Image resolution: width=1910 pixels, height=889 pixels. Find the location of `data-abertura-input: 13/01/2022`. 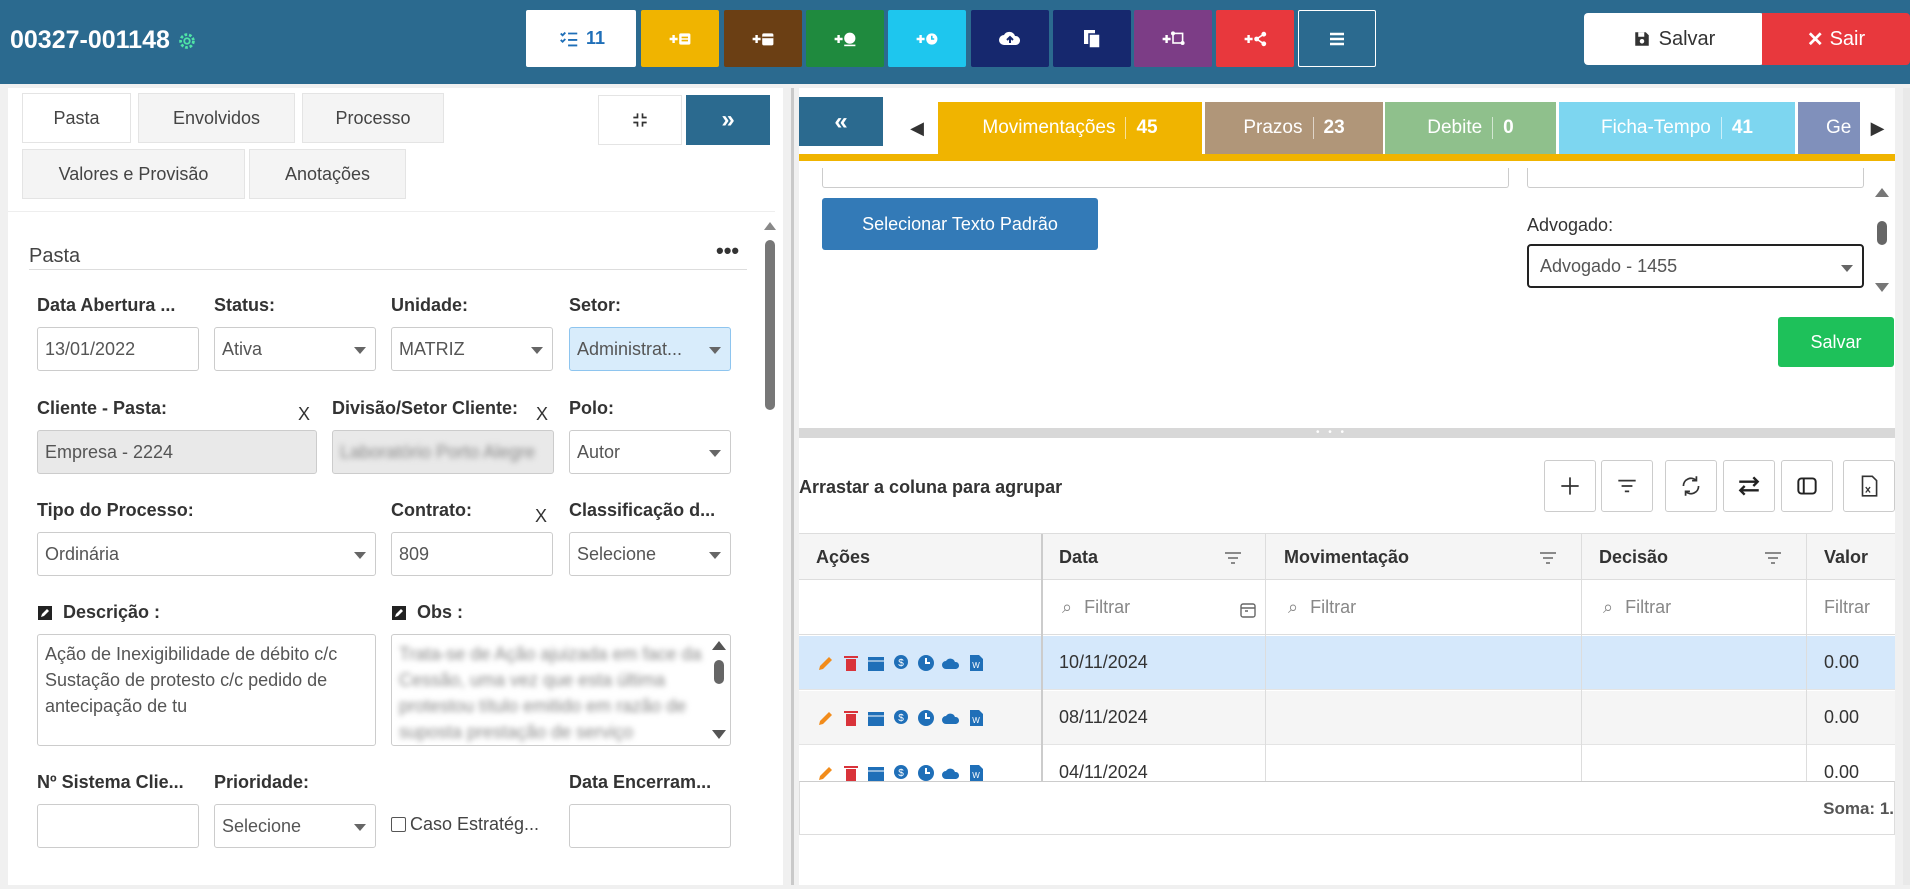

data-abertura-input: 13/01/2022 is located at coordinates (118, 349).